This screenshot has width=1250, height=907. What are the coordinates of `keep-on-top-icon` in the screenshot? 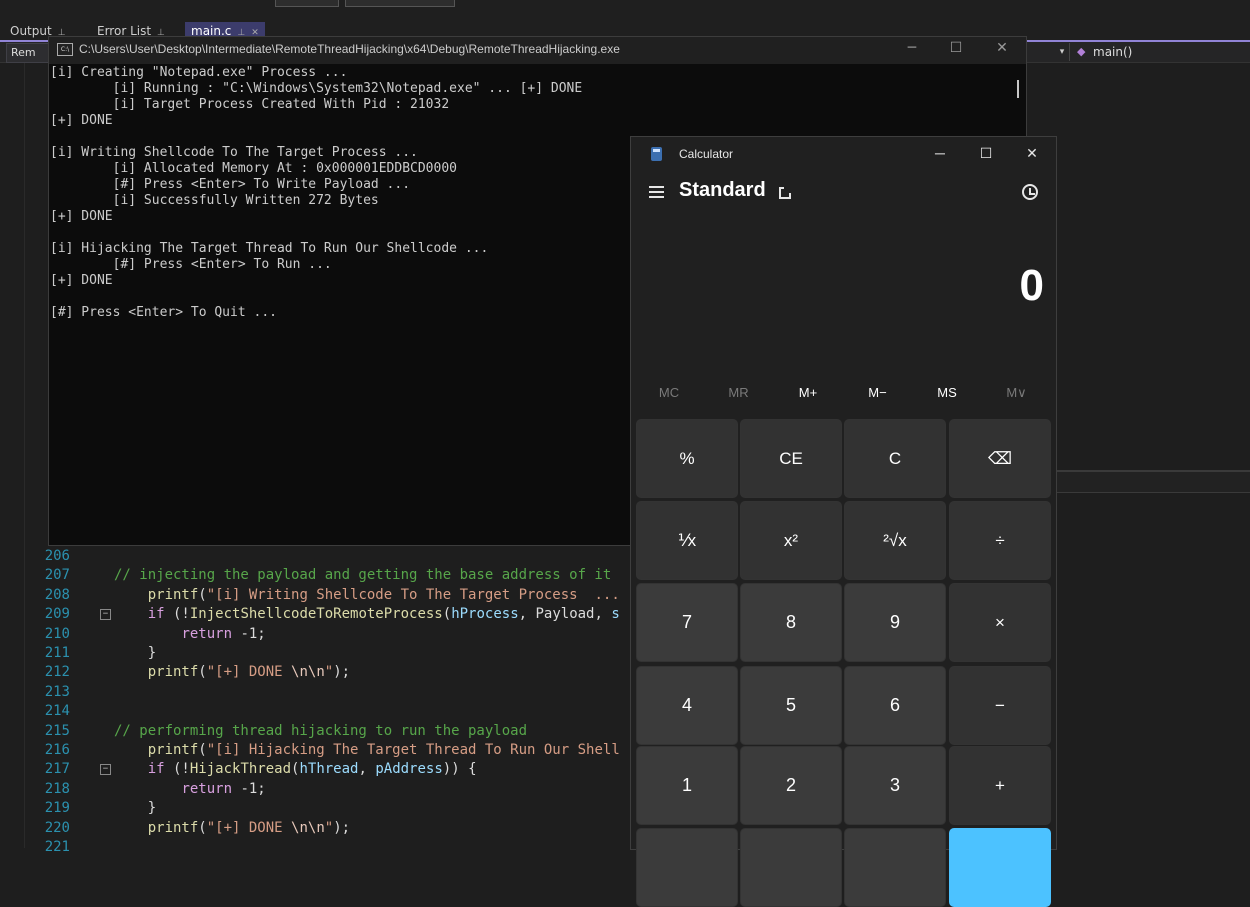 It's located at (785, 192).